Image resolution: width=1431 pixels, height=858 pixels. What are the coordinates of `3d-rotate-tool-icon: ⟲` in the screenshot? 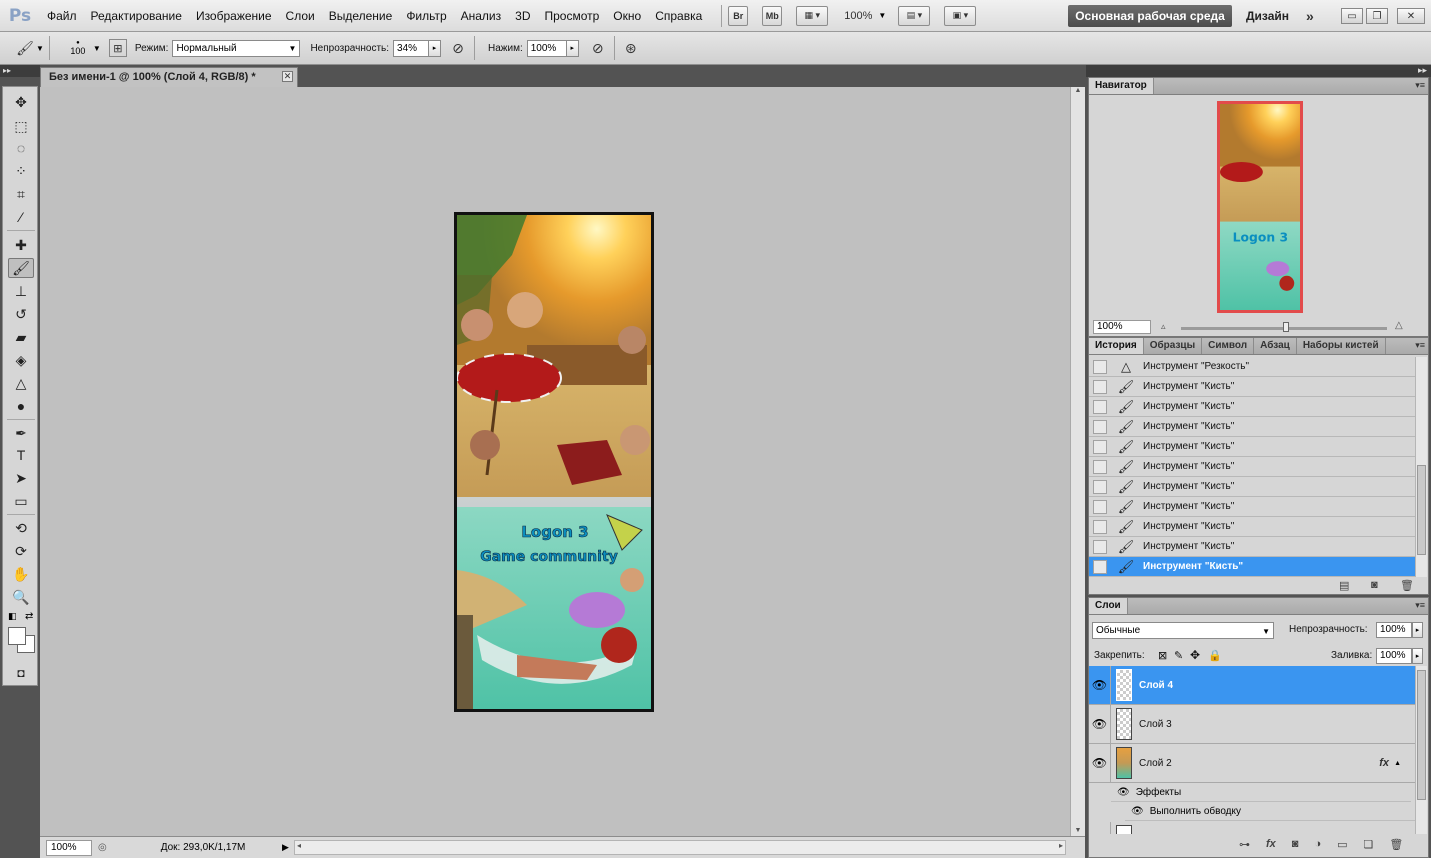 It's located at (21, 528).